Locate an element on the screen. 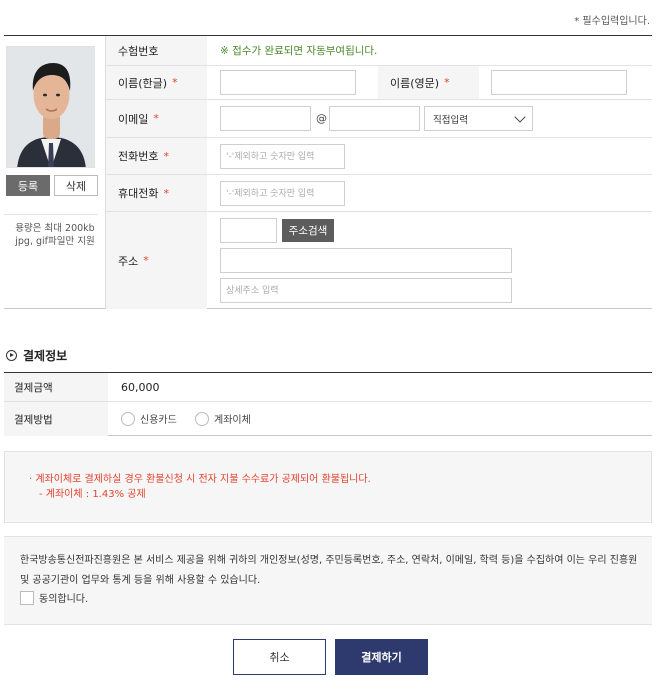 This screenshot has height=684, width=658. checkbox-icon is located at coordinates (27, 597).